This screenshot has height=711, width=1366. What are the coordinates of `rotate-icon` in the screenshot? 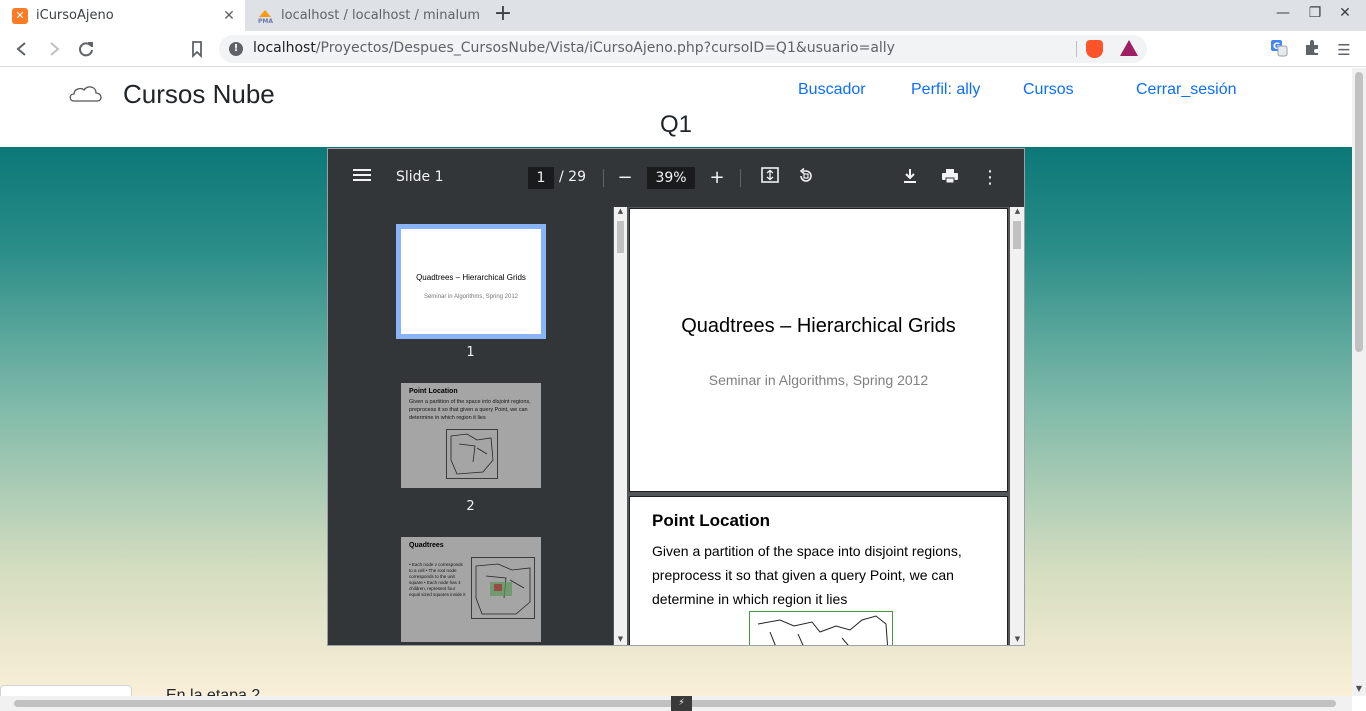 It's located at (806, 178).